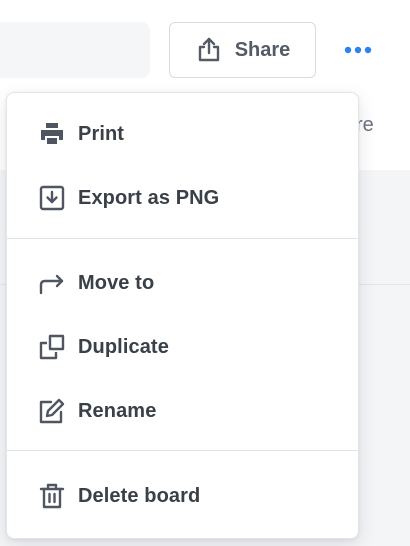  What do you see at coordinates (52, 411) in the screenshot?
I see `rename-edit-icon` at bounding box center [52, 411].